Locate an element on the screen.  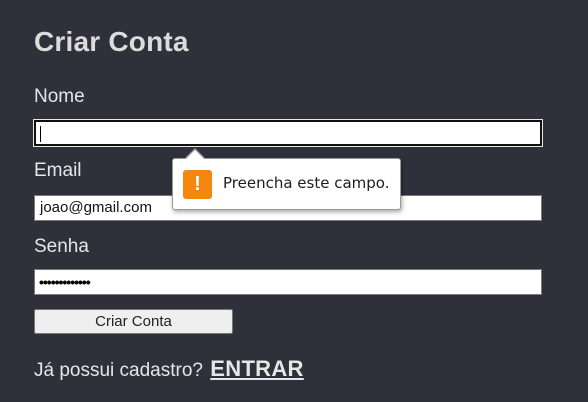
login-link: ENTRAR is located at coordinates (256, 368).